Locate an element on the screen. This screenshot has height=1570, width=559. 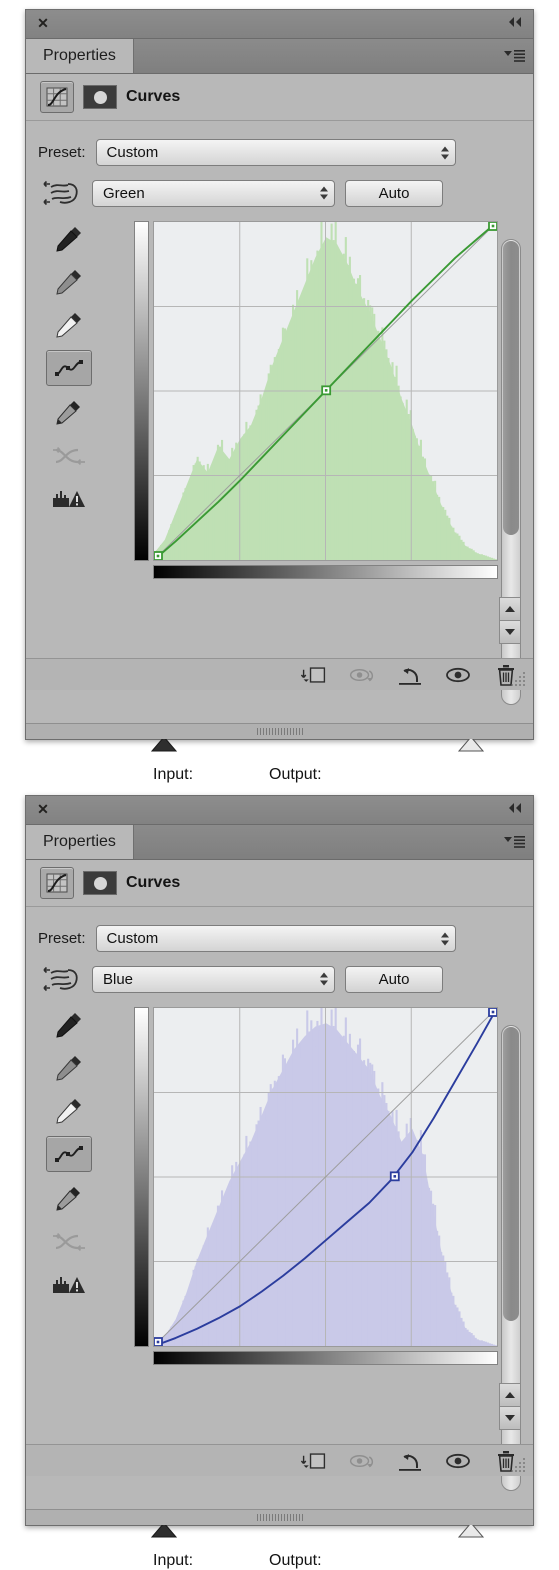
channel-select: Green is located at coordinates (213, 193).